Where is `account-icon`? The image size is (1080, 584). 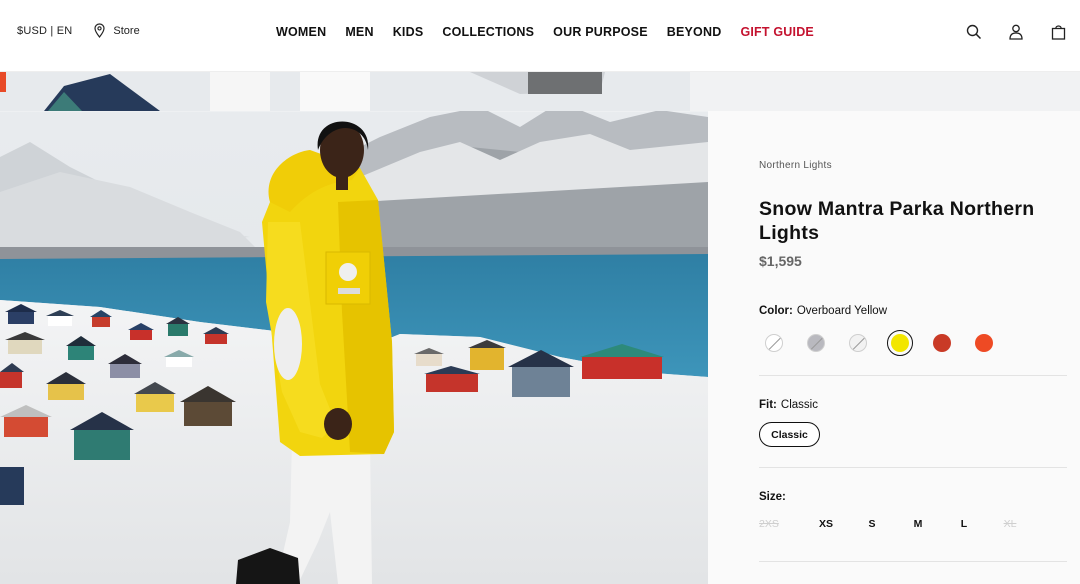
account-icon is located at coordinates (1016, 32).